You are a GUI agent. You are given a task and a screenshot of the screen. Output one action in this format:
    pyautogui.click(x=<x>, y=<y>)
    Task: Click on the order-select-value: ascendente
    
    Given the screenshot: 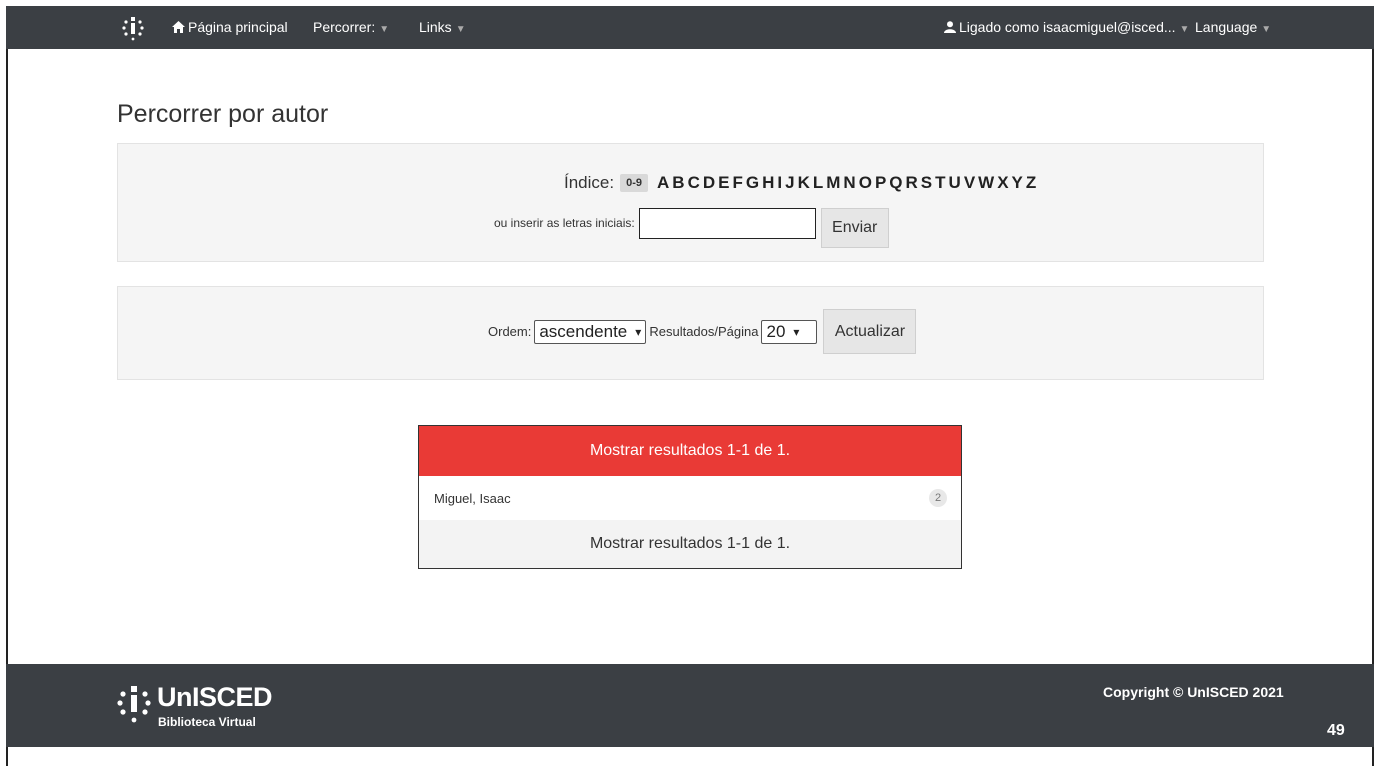 What is the action you would take?
    pyautogui.click(x=583, y=331)
    